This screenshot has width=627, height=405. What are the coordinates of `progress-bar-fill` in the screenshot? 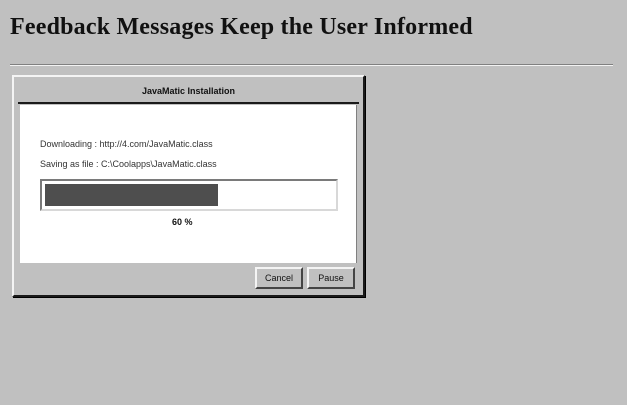 It's located at (131, 195).